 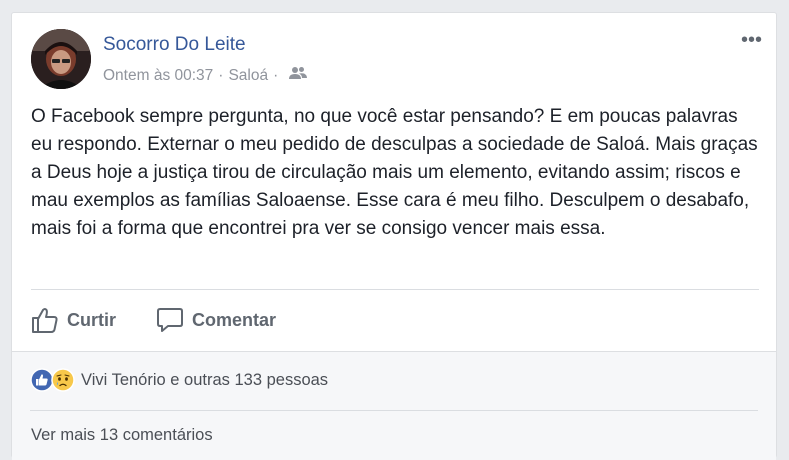 I want to click on author-name: Socorro Do Leite, so click(x=174, y=45).